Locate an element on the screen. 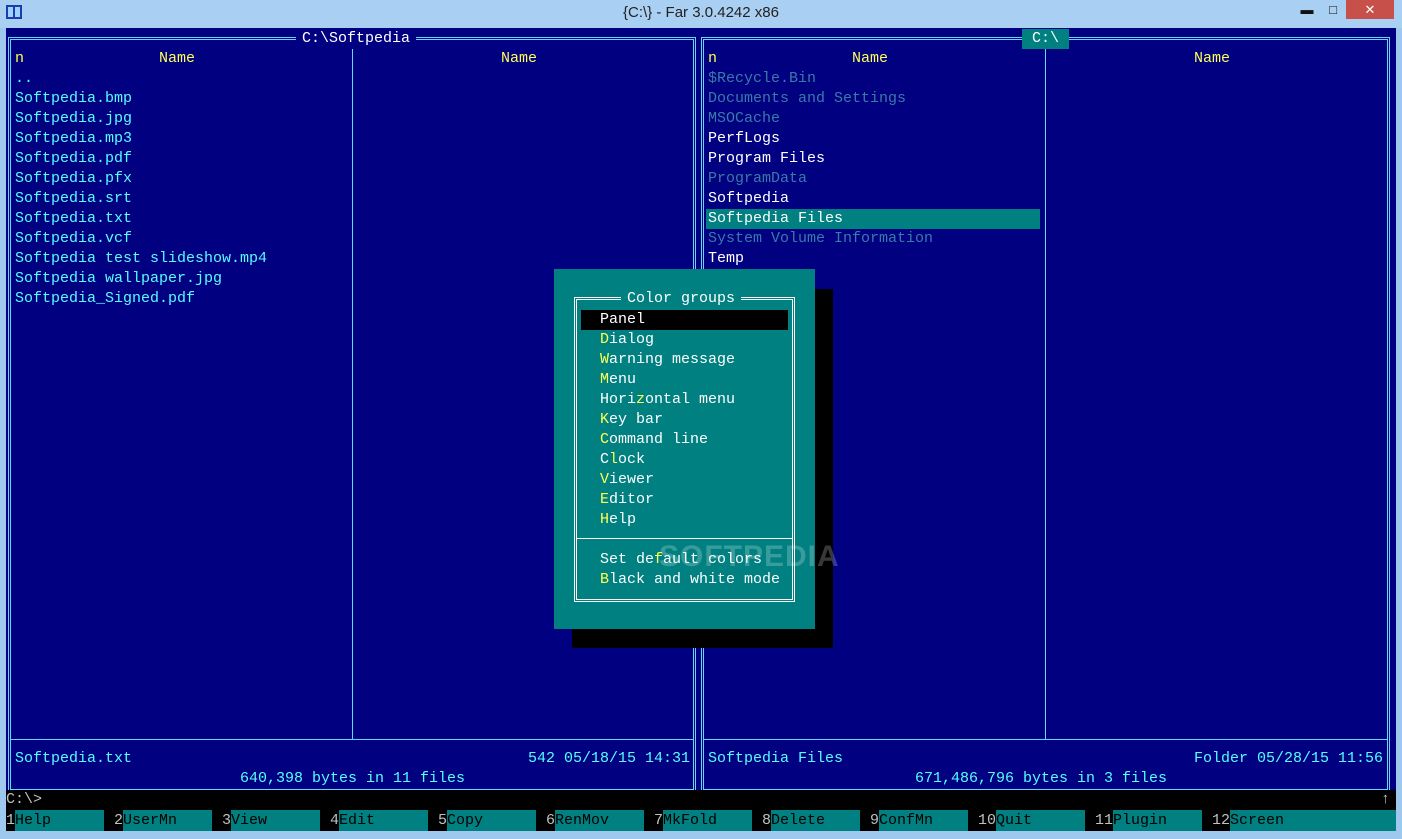 Image resolution: width=1402 pixels, height=839 pixels. dialog-title: Color groups is located at coordinates (681, 299).